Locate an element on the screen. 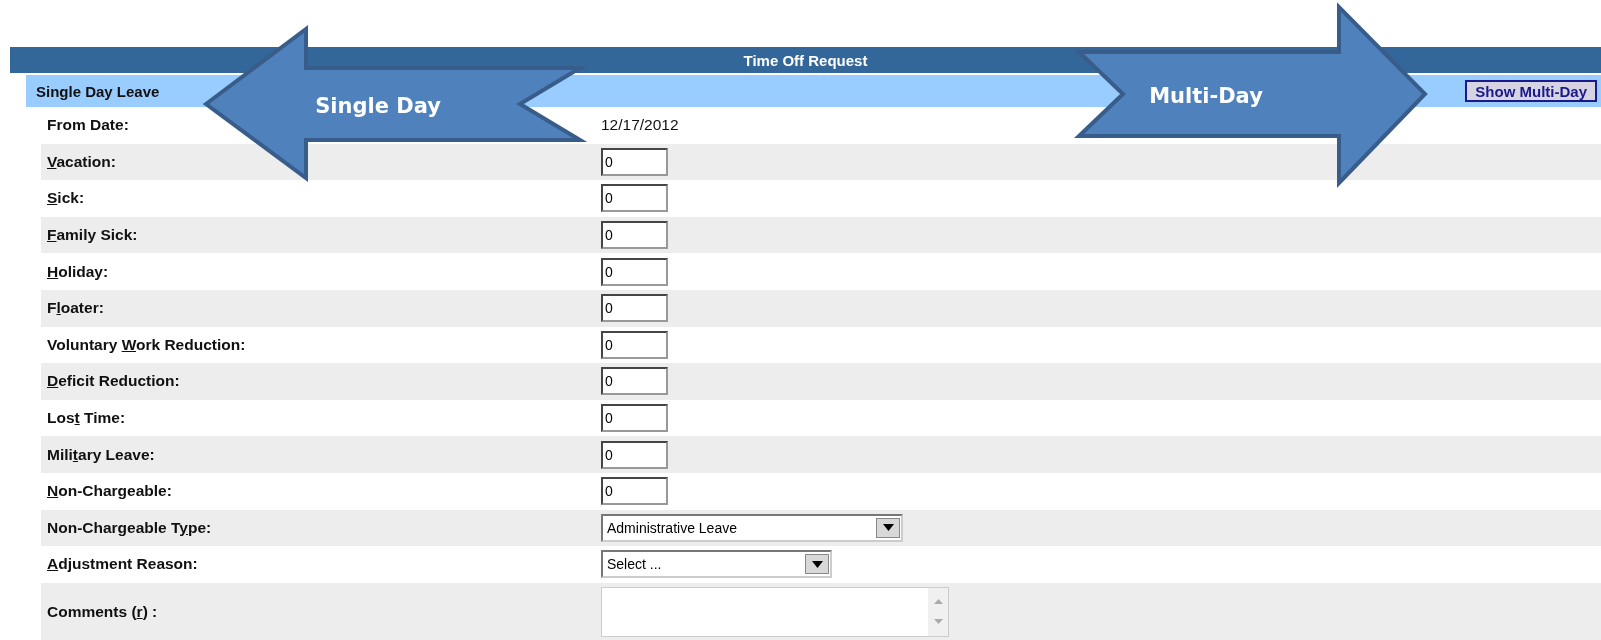 This screenshot has width=1601, height=640. callout-label: Multi-Day is located at coordinates (1206, 96).